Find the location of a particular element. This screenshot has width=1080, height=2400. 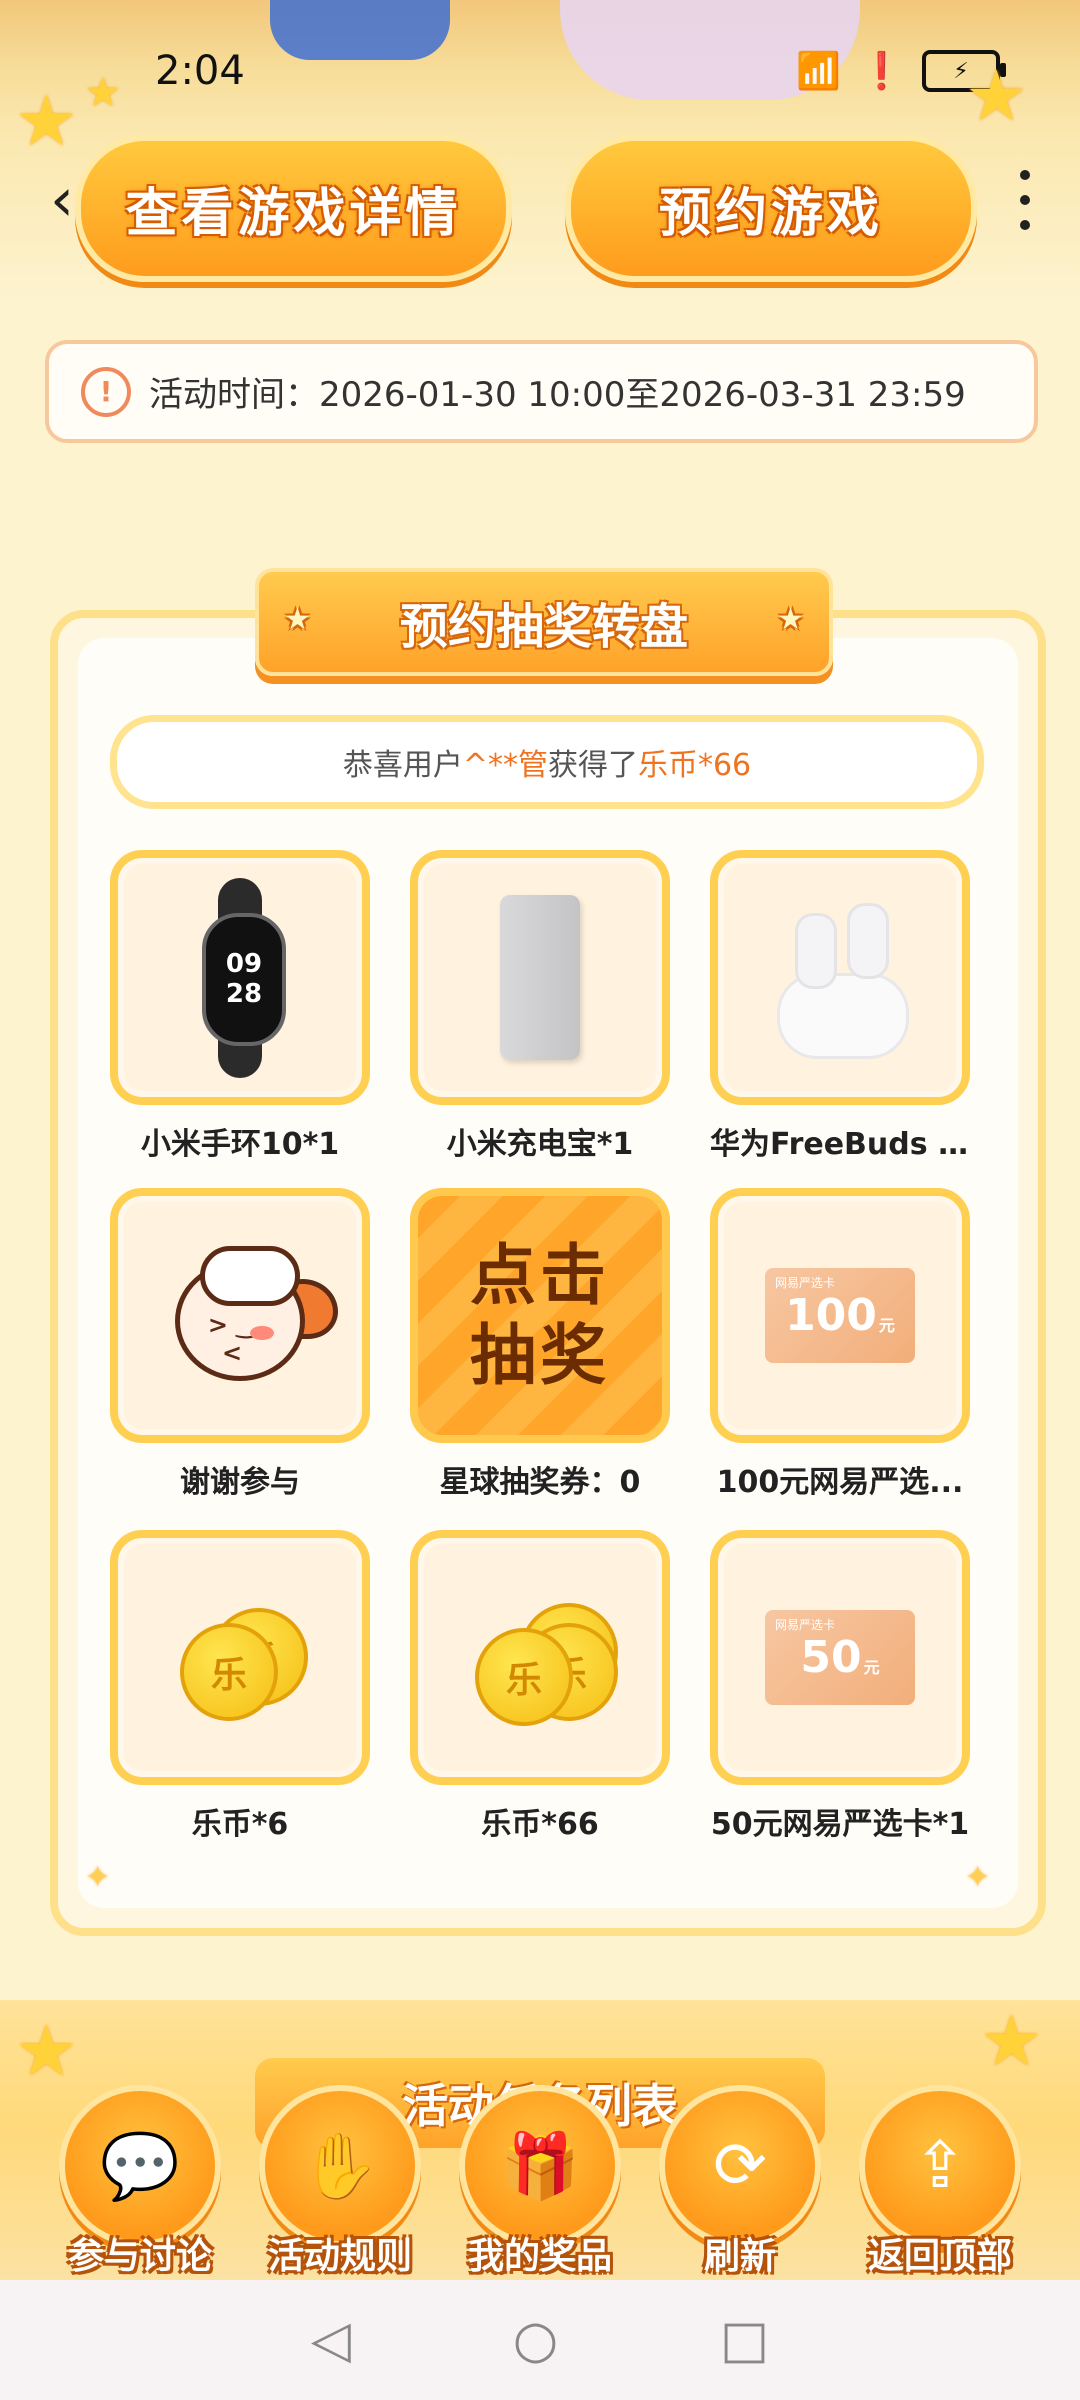

rules-button: ✋ 活动规则 is located at coordinates (340, 2181).